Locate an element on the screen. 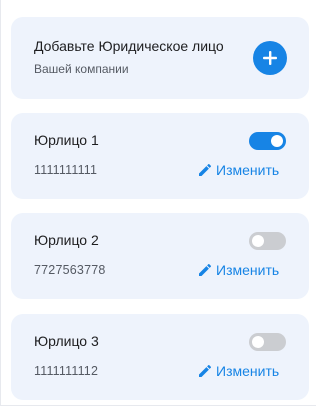  entity-name: Юрлицо 3 is located at coordinates (66, 341).